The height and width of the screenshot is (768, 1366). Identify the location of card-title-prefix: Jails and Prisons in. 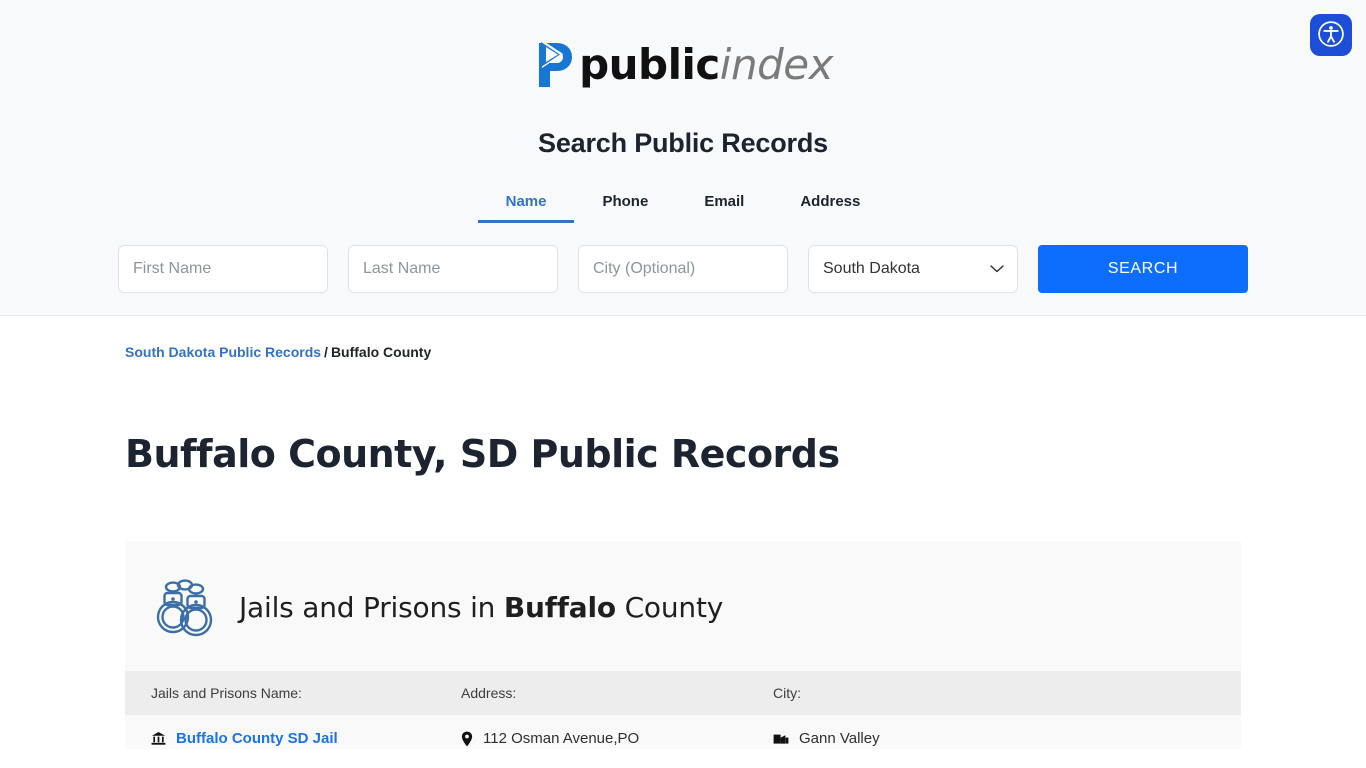
(371, 607).